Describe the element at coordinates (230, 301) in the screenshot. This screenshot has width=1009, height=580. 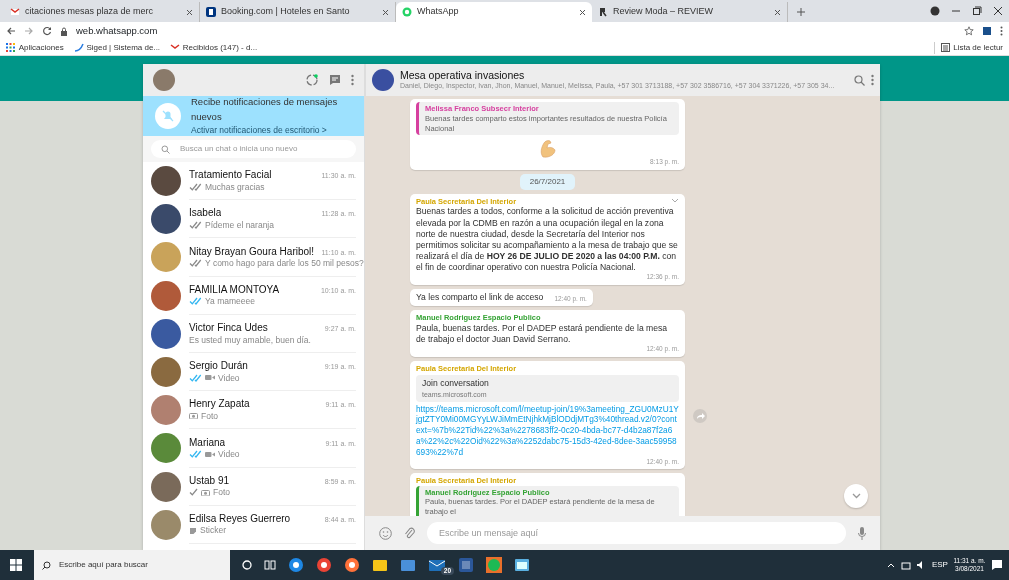
I see `message-preview: Ya mameeee` at that location.